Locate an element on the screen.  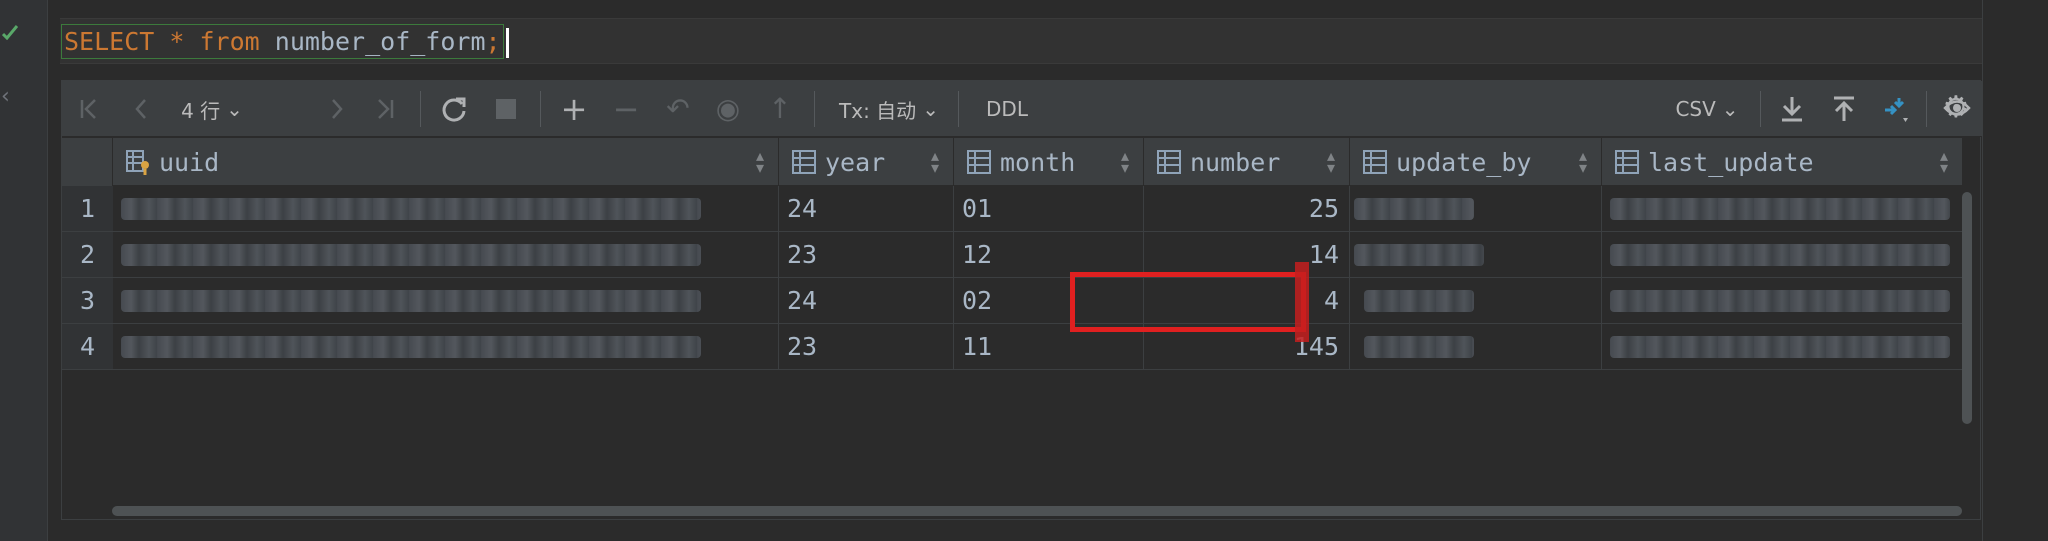
row-number-header is located at coordinates (87, 162).